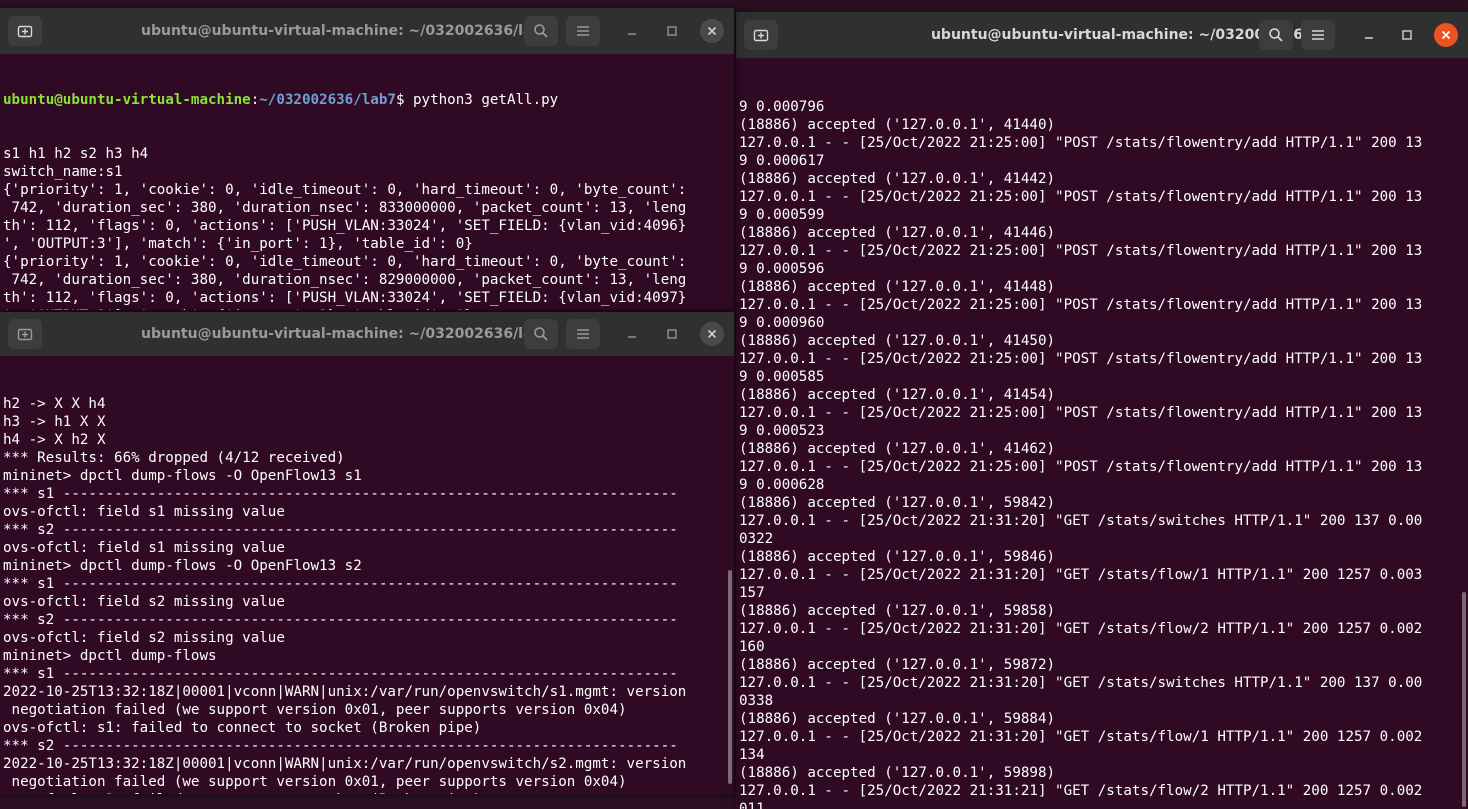 This screenshot has width=1468, height=809. I want to click on prompt-command: $ python3 getAll.py, so click(477, 100).